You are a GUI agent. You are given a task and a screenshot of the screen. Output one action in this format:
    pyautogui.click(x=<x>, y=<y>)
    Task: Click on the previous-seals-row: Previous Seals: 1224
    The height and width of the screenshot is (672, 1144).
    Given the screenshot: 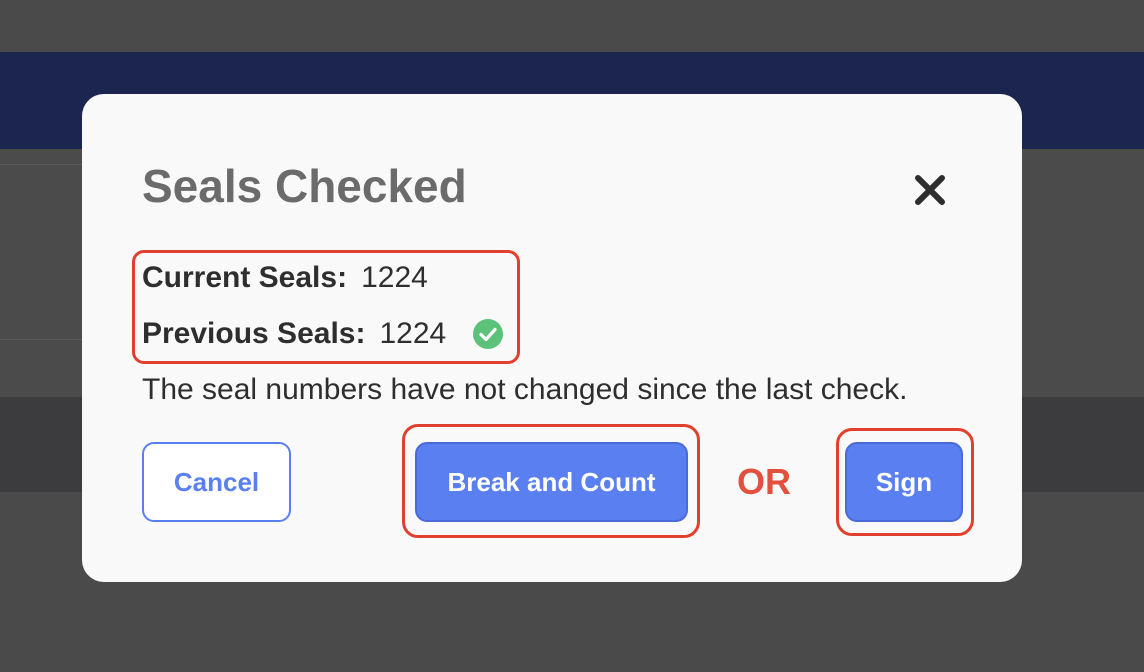 What is the action you would take?
    pyautogui.click(x=294, y=334)
    